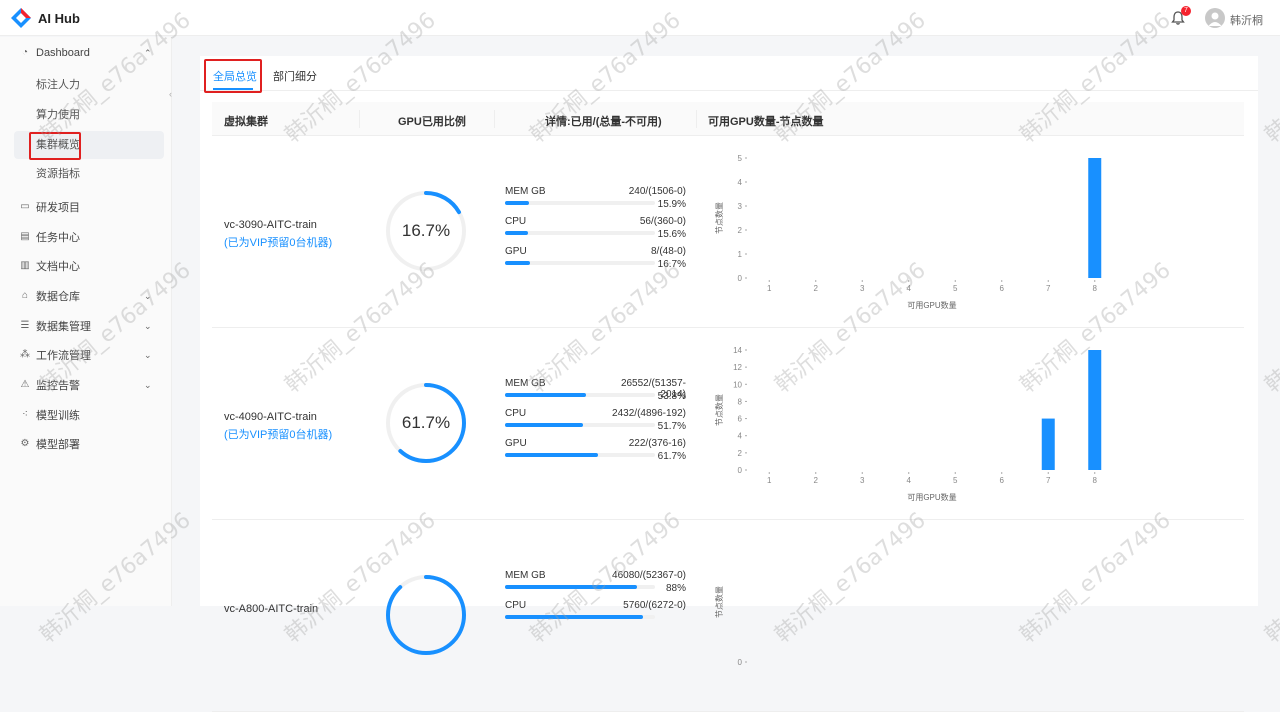 The image size is (1280, 712). What do you see at coordinates (295, 76) in the screenshot?
I see `tab-department-breakdown: 部门细分` at bounding box center [295, 76].